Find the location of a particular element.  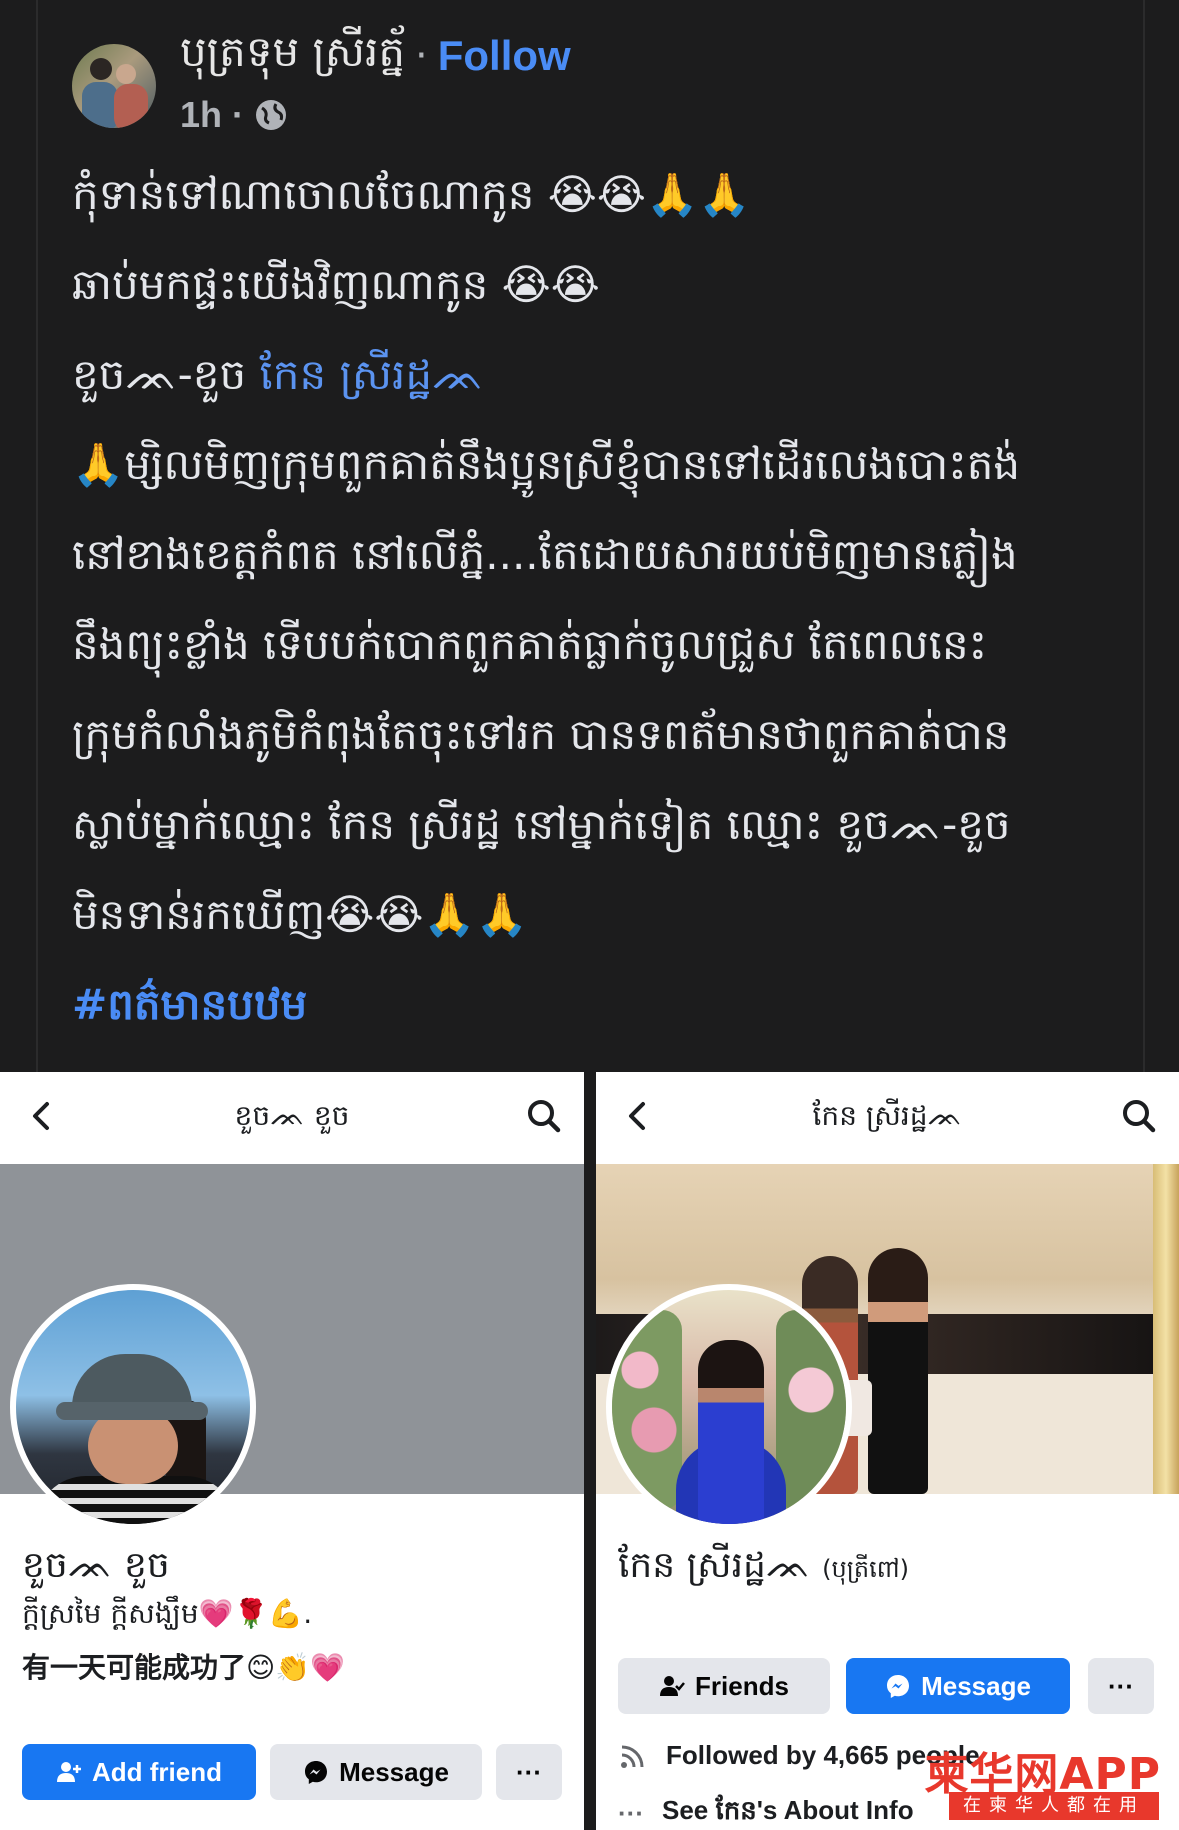

post-meta: 1h · is located at coordinates (234, 115).